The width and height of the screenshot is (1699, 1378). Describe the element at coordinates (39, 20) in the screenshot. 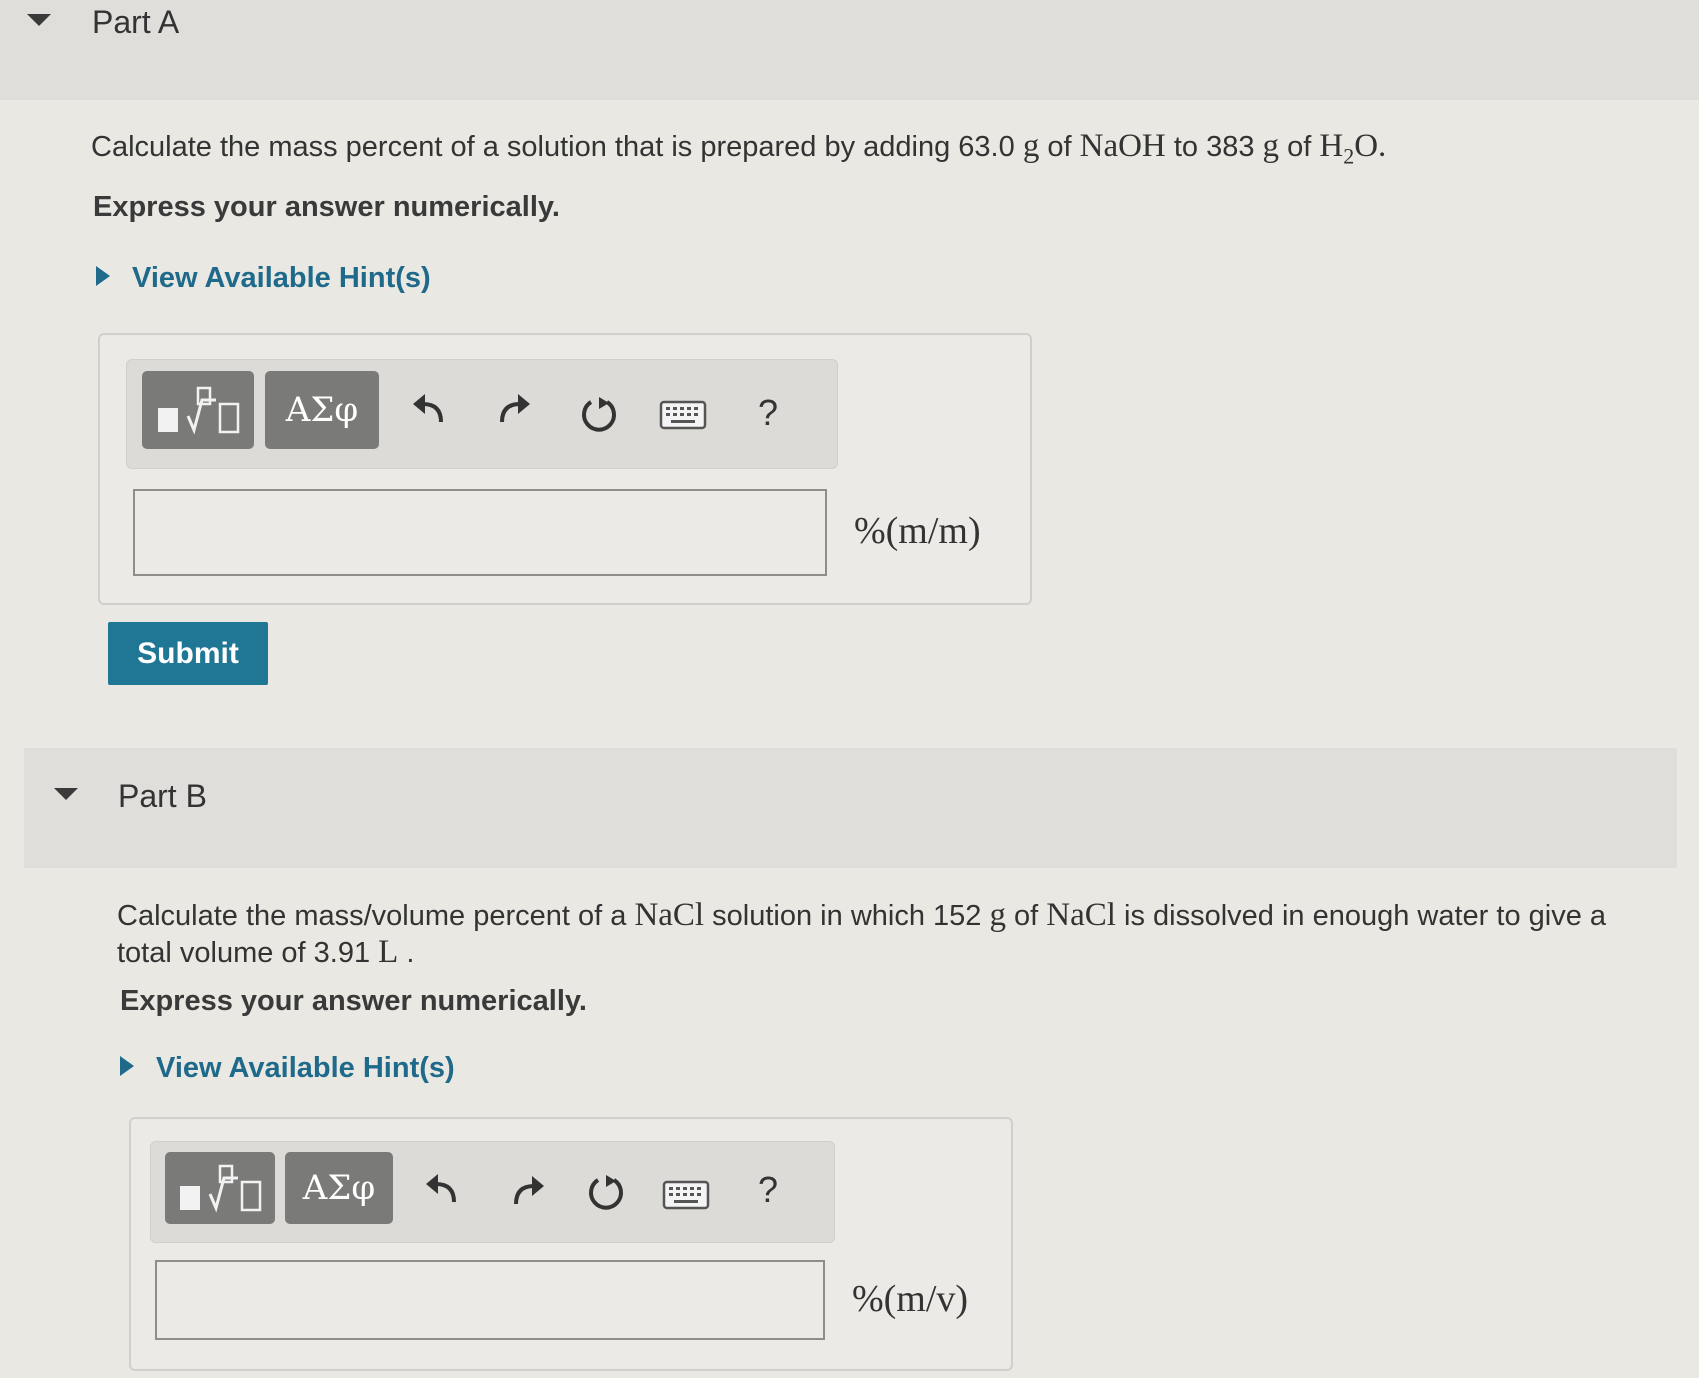

I see `part-a-collapse-icon` at that location.